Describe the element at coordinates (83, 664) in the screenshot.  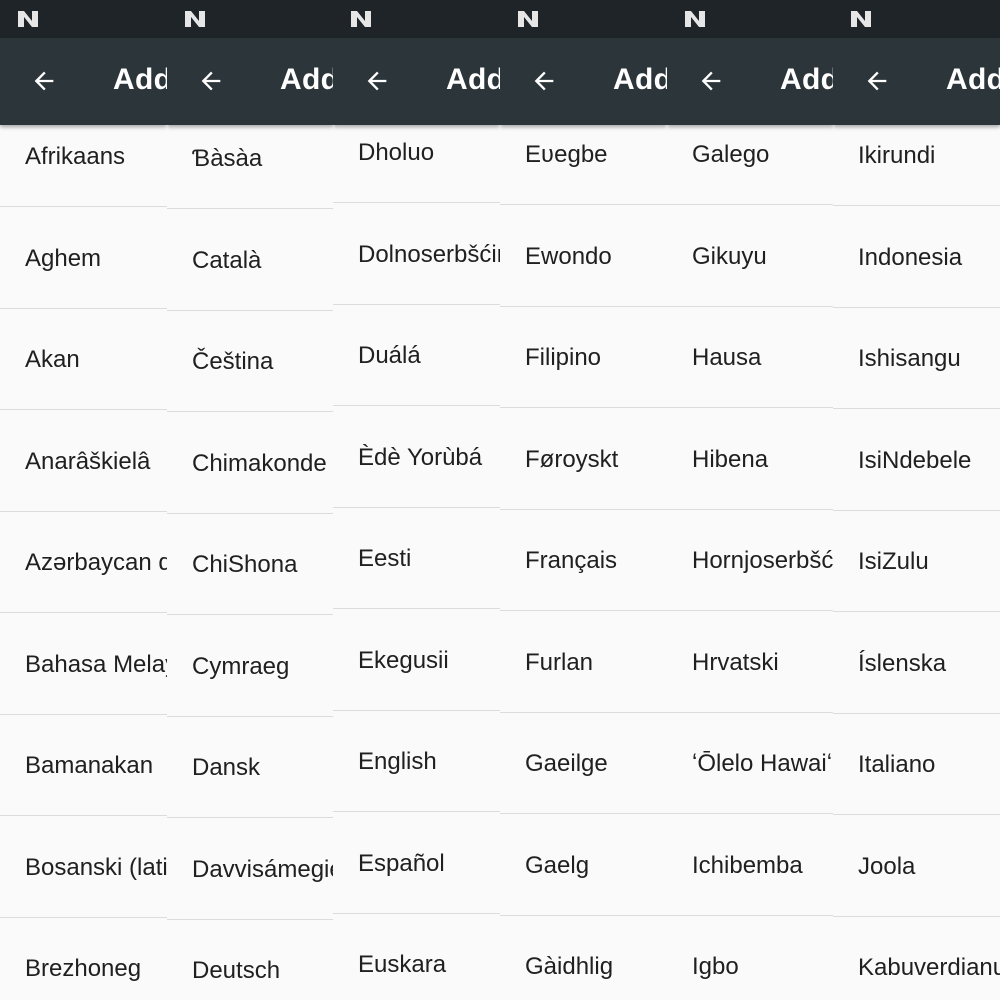
I see `language-item: Bahasa Melayu` at that location.